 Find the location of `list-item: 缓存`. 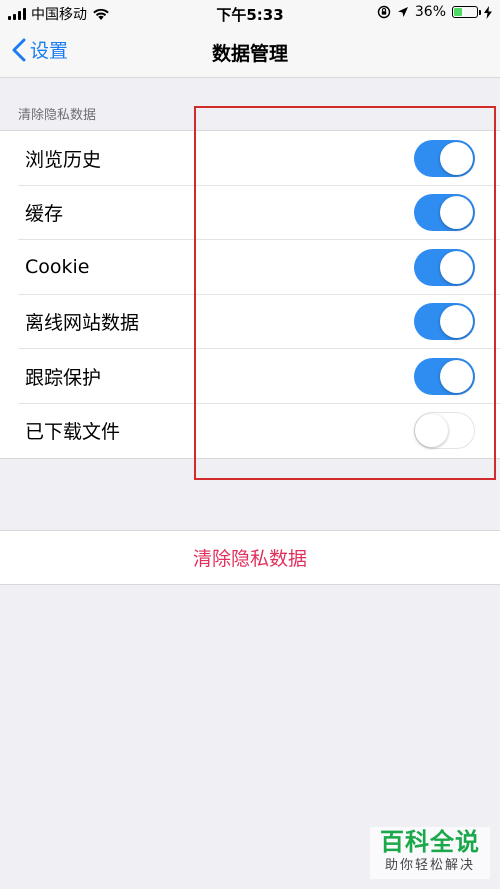

list-item: 缓存 is located at coordinates (250, 213).